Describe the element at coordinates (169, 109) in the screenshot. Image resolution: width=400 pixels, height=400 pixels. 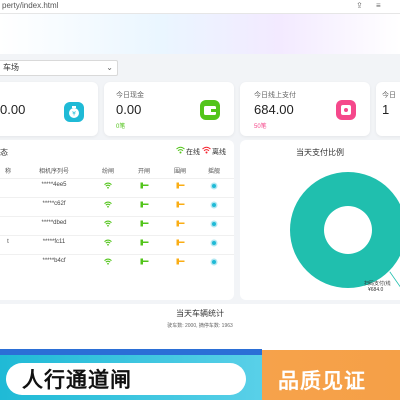
I see `stat-card-cash: 今日现金 0.00 0笔` at that location.